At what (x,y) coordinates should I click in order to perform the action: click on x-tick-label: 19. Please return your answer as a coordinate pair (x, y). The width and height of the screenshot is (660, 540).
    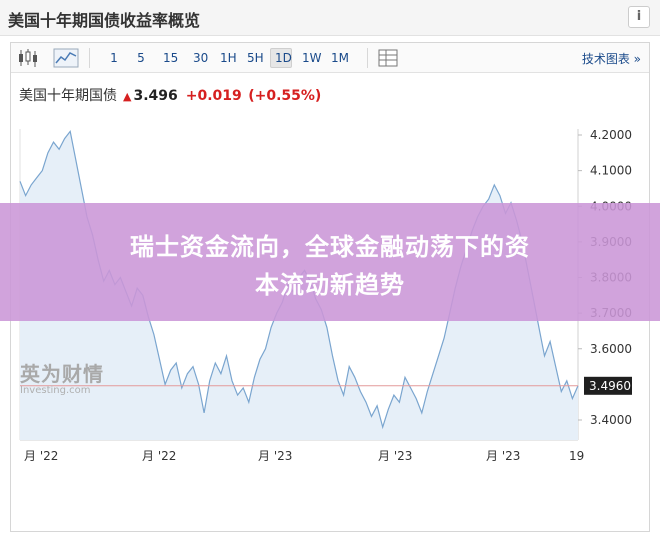
    Looking at the image, I should click on (576, 456).